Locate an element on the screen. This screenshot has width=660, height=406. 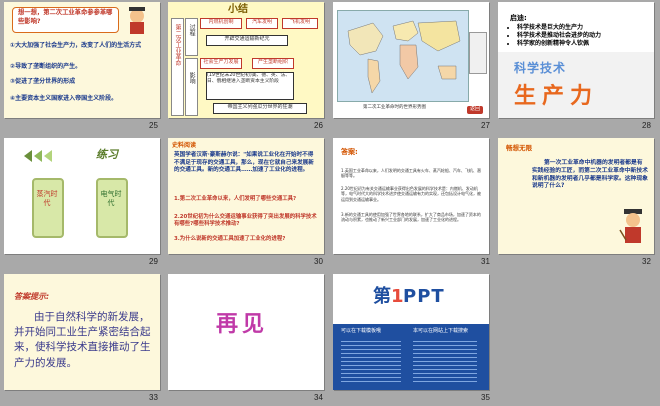
list-item: 科学家的创新精神令人钦佩 is located at coordinates (585, 44).